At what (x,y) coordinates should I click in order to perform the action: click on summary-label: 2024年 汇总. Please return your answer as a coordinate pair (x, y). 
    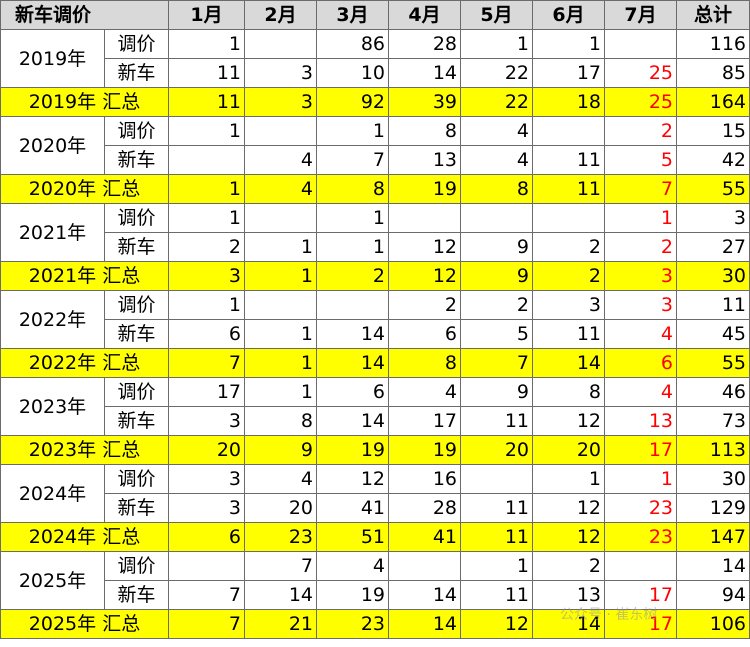
    Looking at the image, I should click on (85, 537).